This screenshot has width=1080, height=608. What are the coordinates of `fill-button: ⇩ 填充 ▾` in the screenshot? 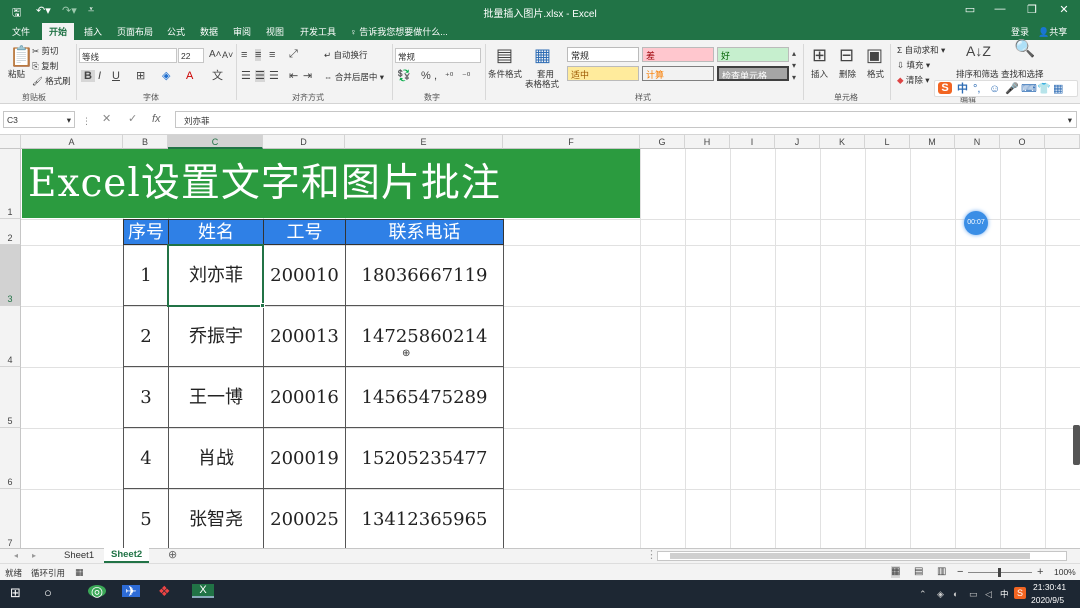 It's located at (913, 65).